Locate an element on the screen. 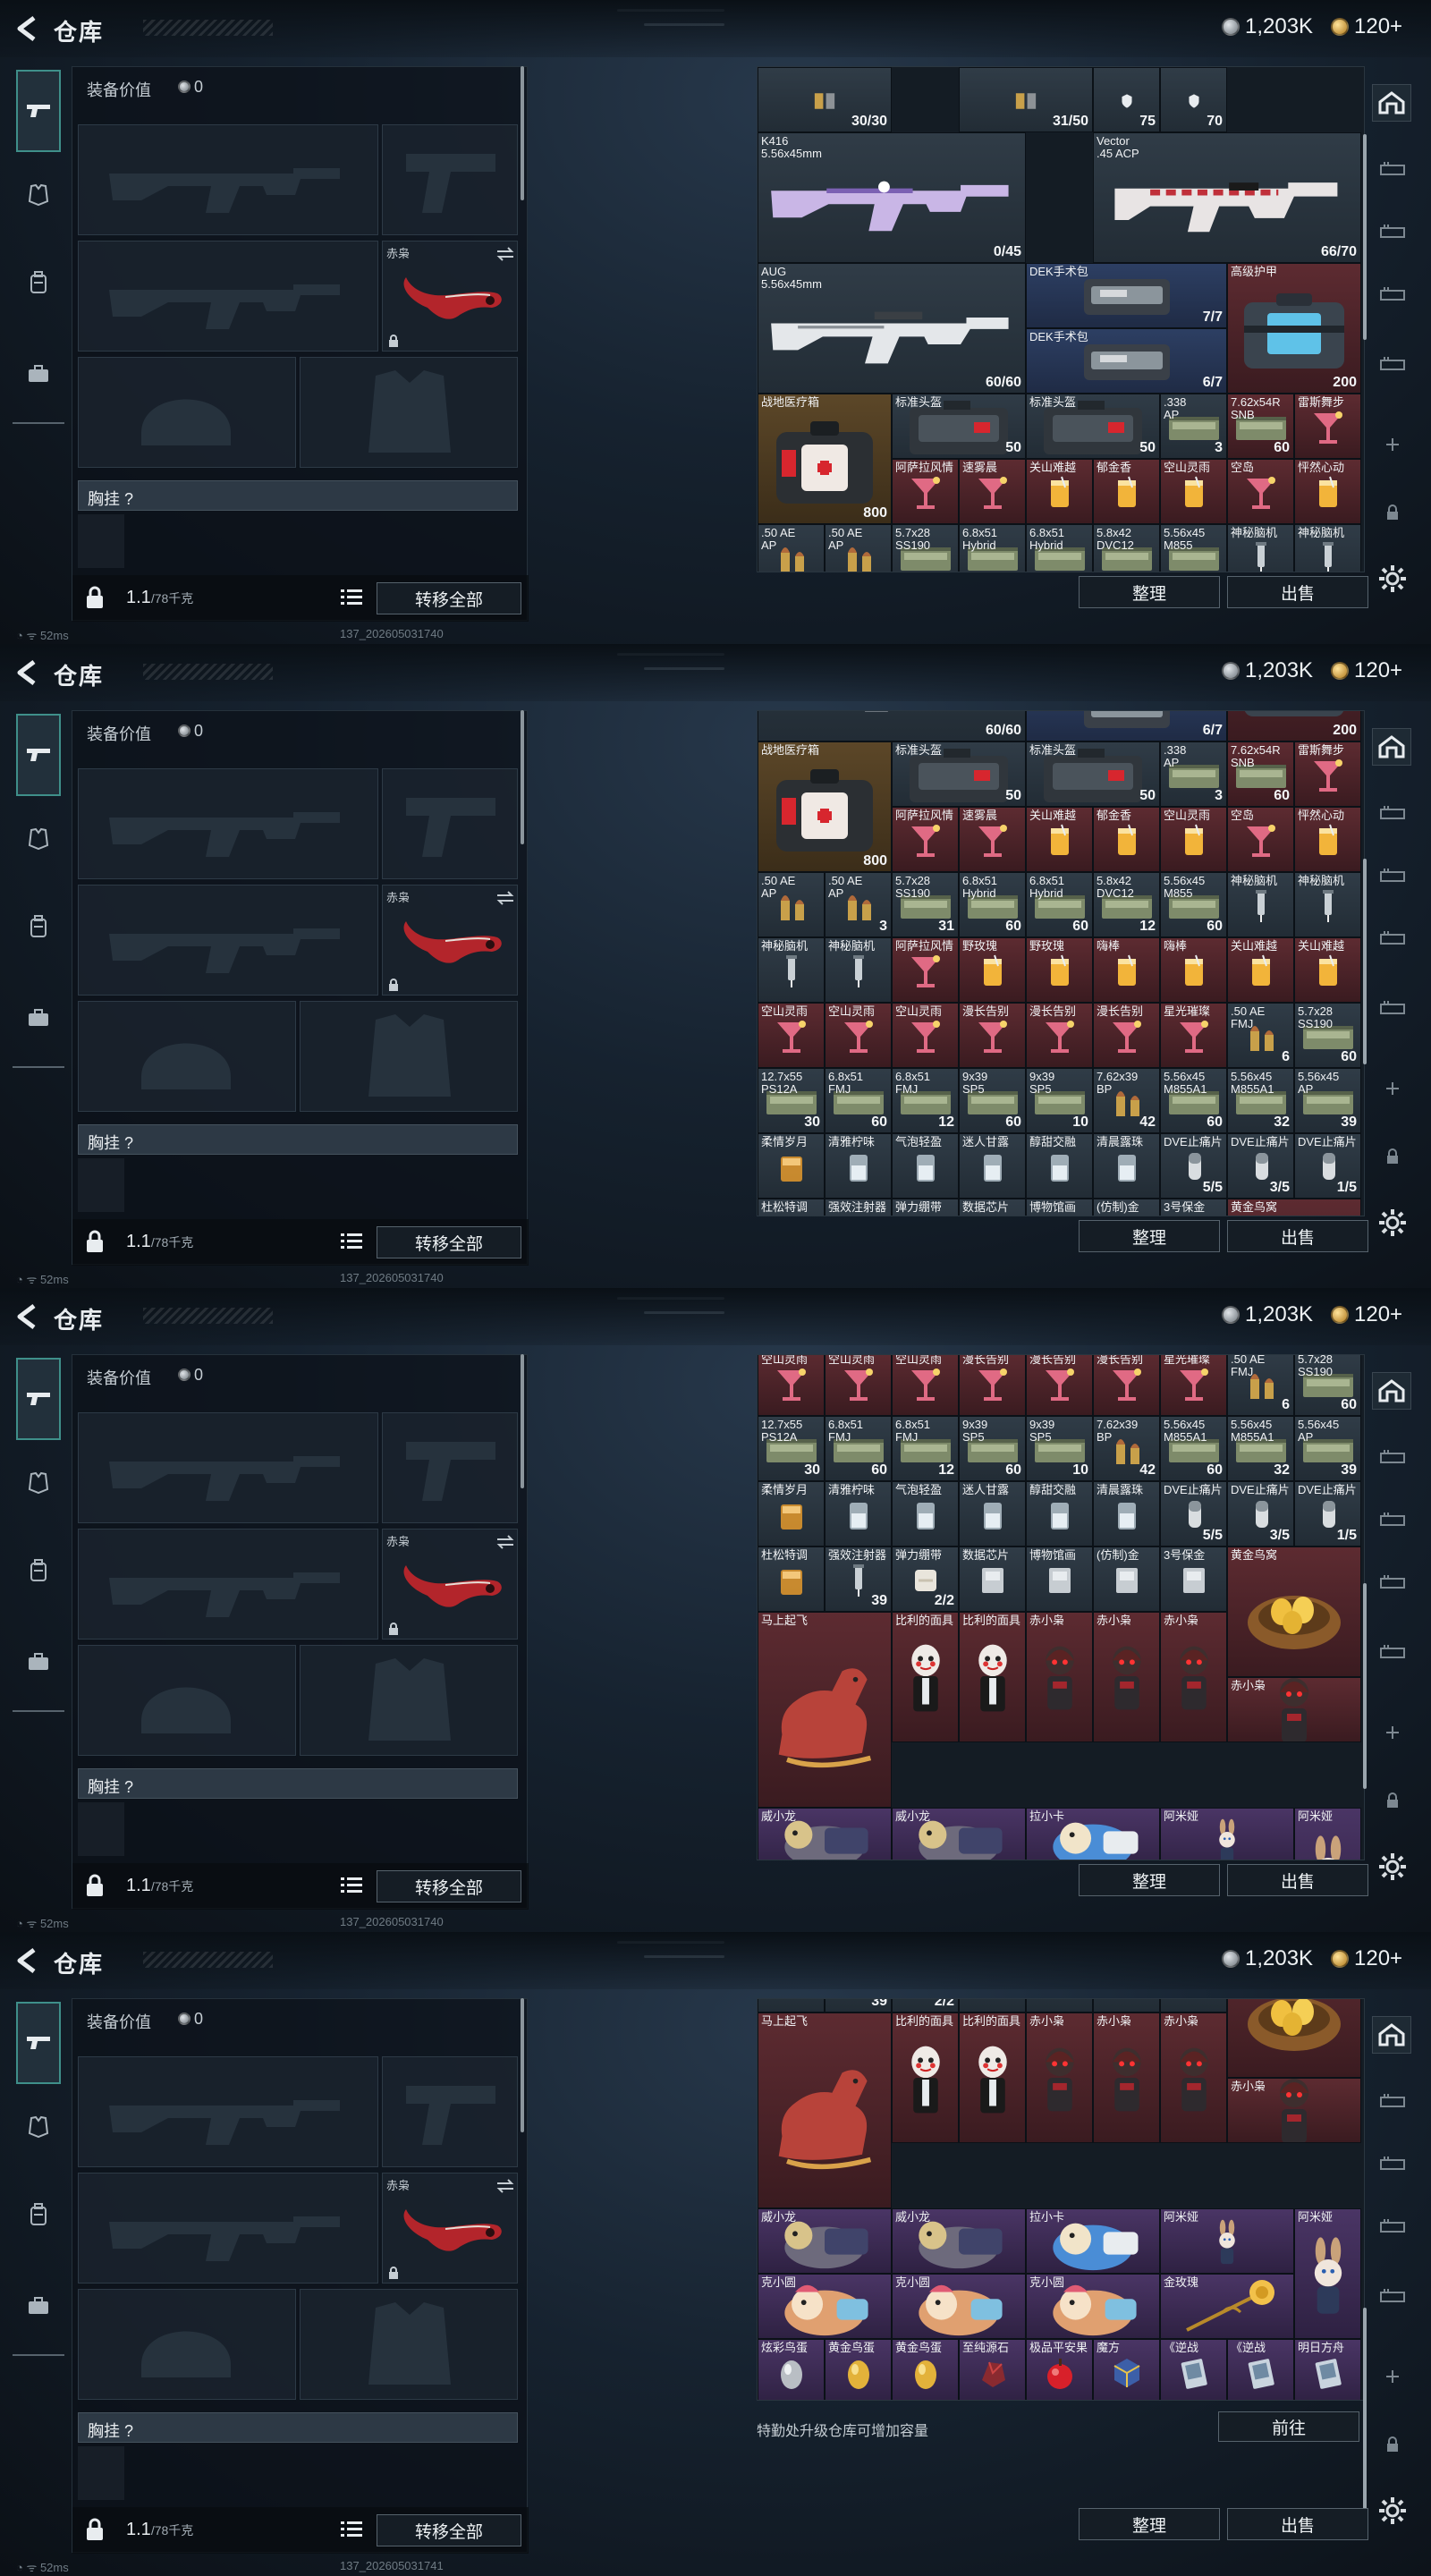 The height and width of the screenshot is (2576, 1431). inventory-item: 7.62x54R SNB 60 is located at coordinates (1261, 774).